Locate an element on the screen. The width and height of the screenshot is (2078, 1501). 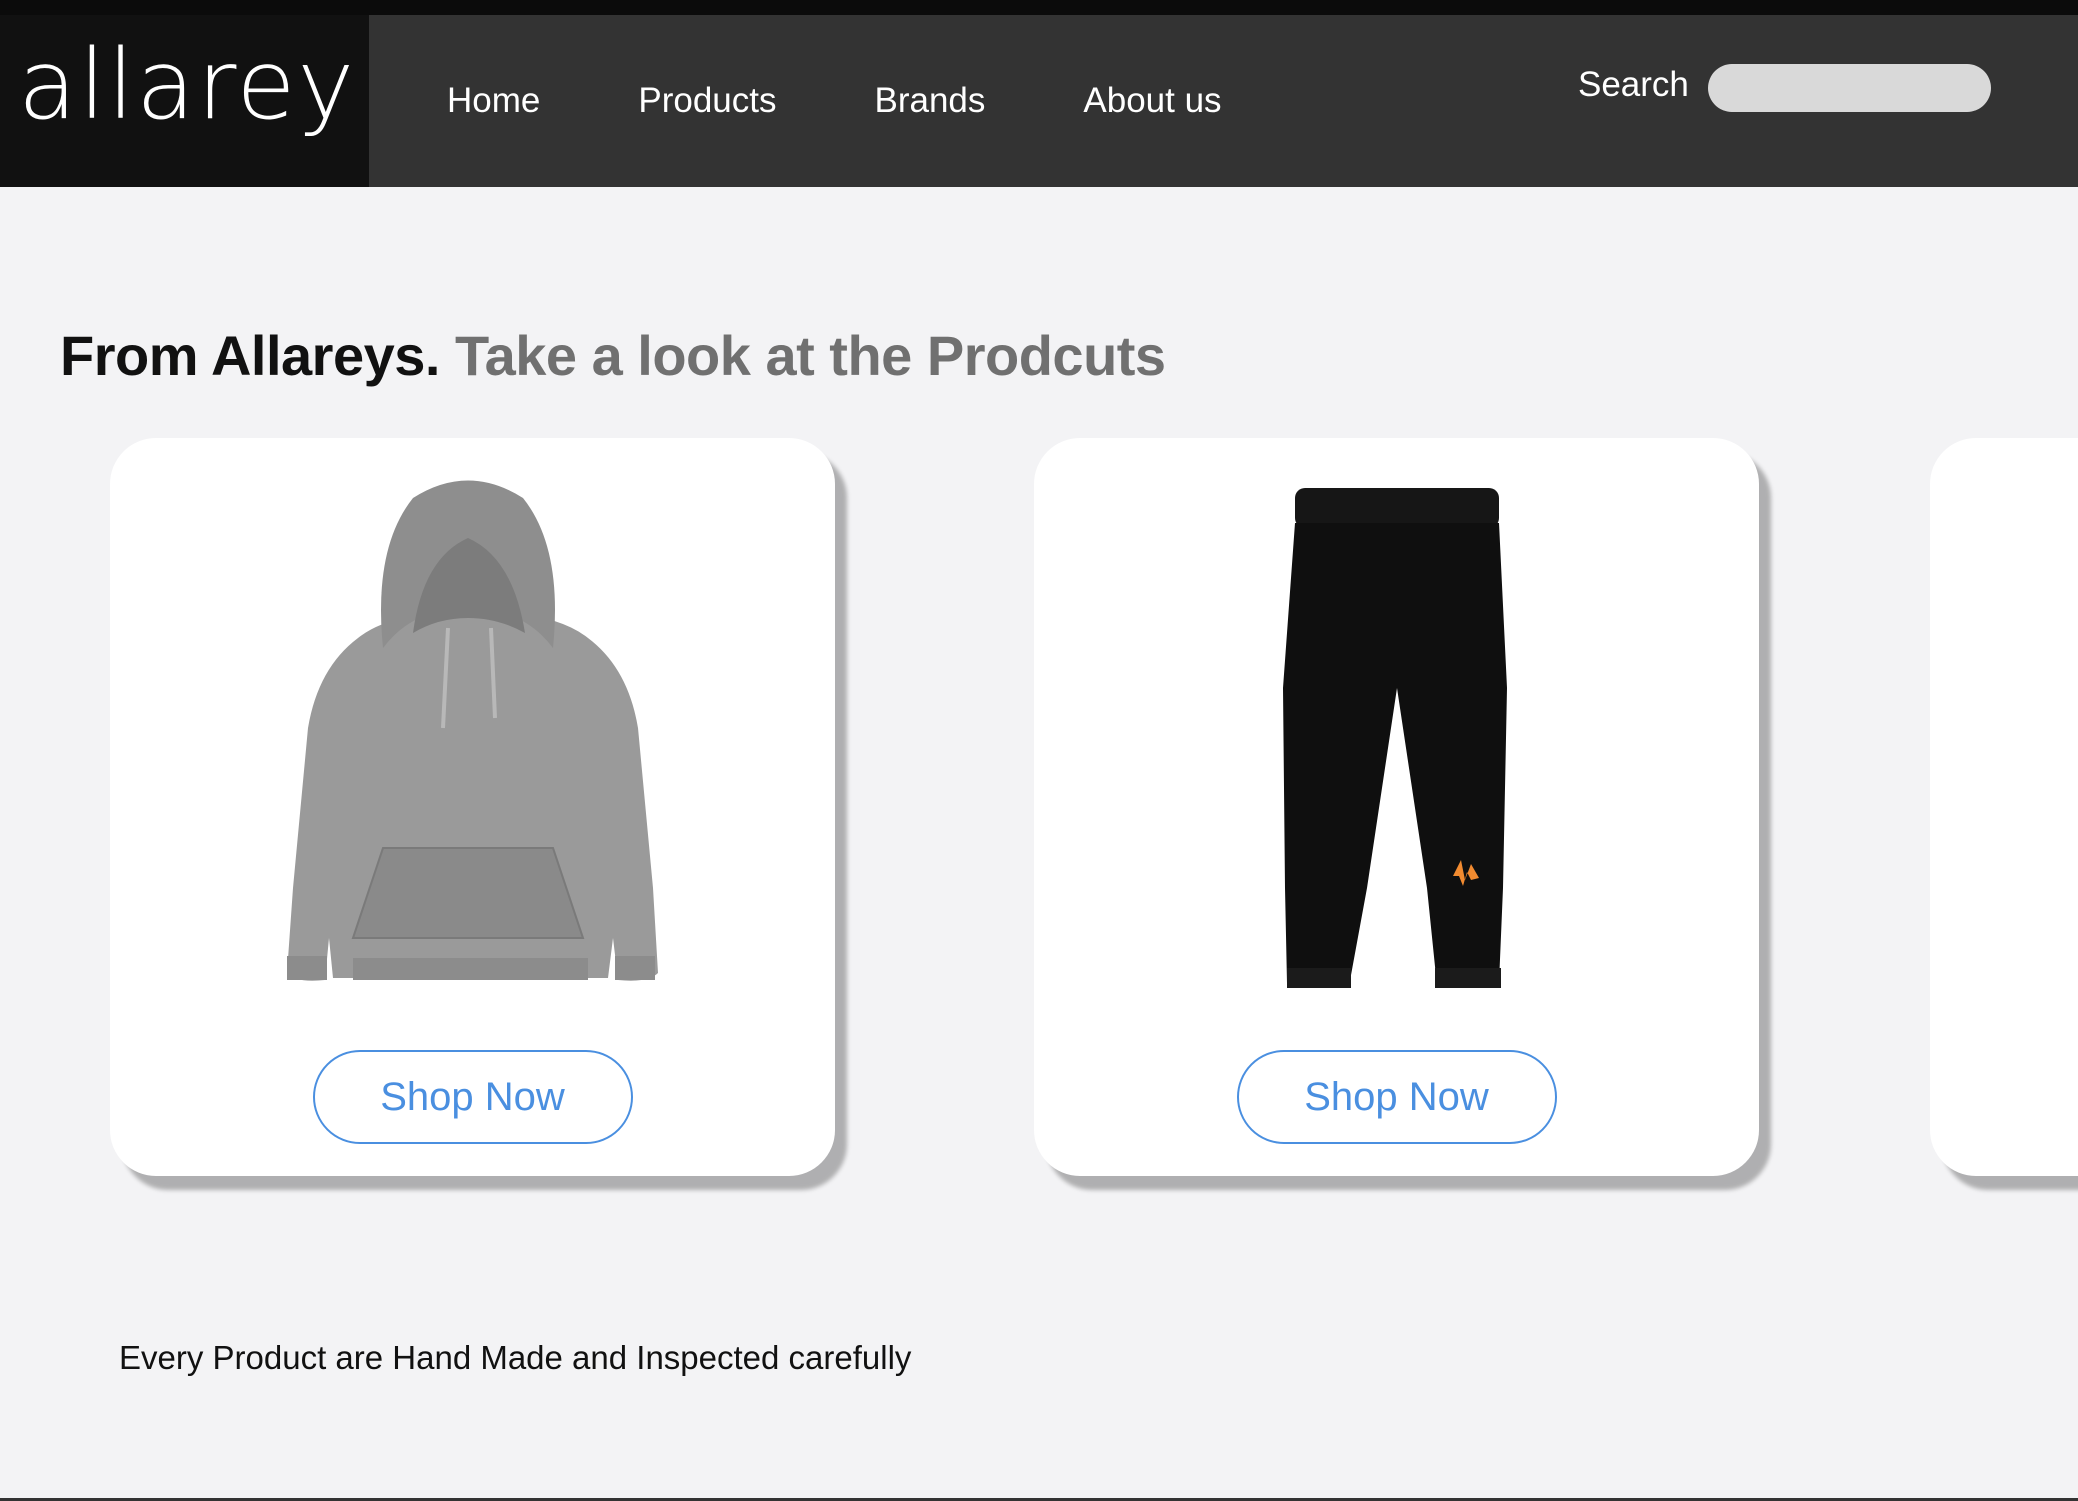
joggers-image is located at coordinates (1397, 748).